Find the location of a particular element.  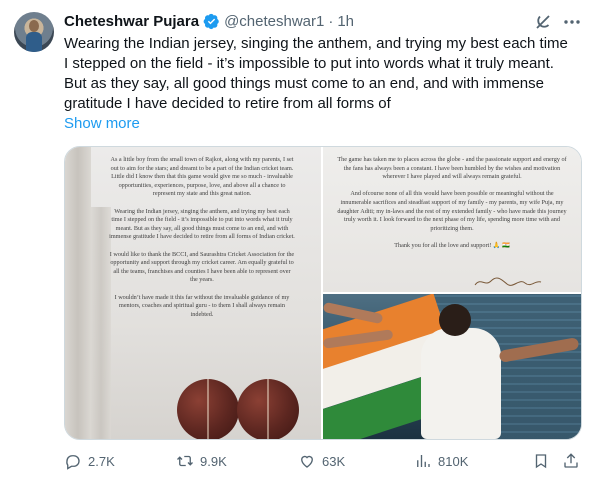

author-name: Cheteshwar Pujara is located at coordinates (131, 21).